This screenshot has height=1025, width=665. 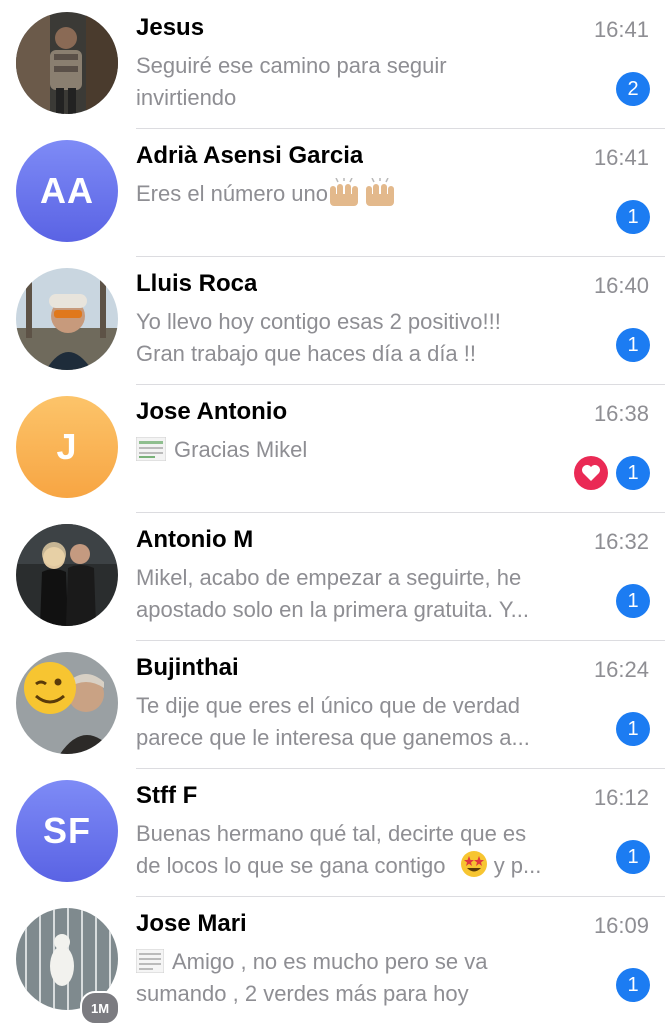 What do you see at coordinates (621, 413) in the screenshot?
I see `chat-time: 16:38` at bounding box center [621, 413].